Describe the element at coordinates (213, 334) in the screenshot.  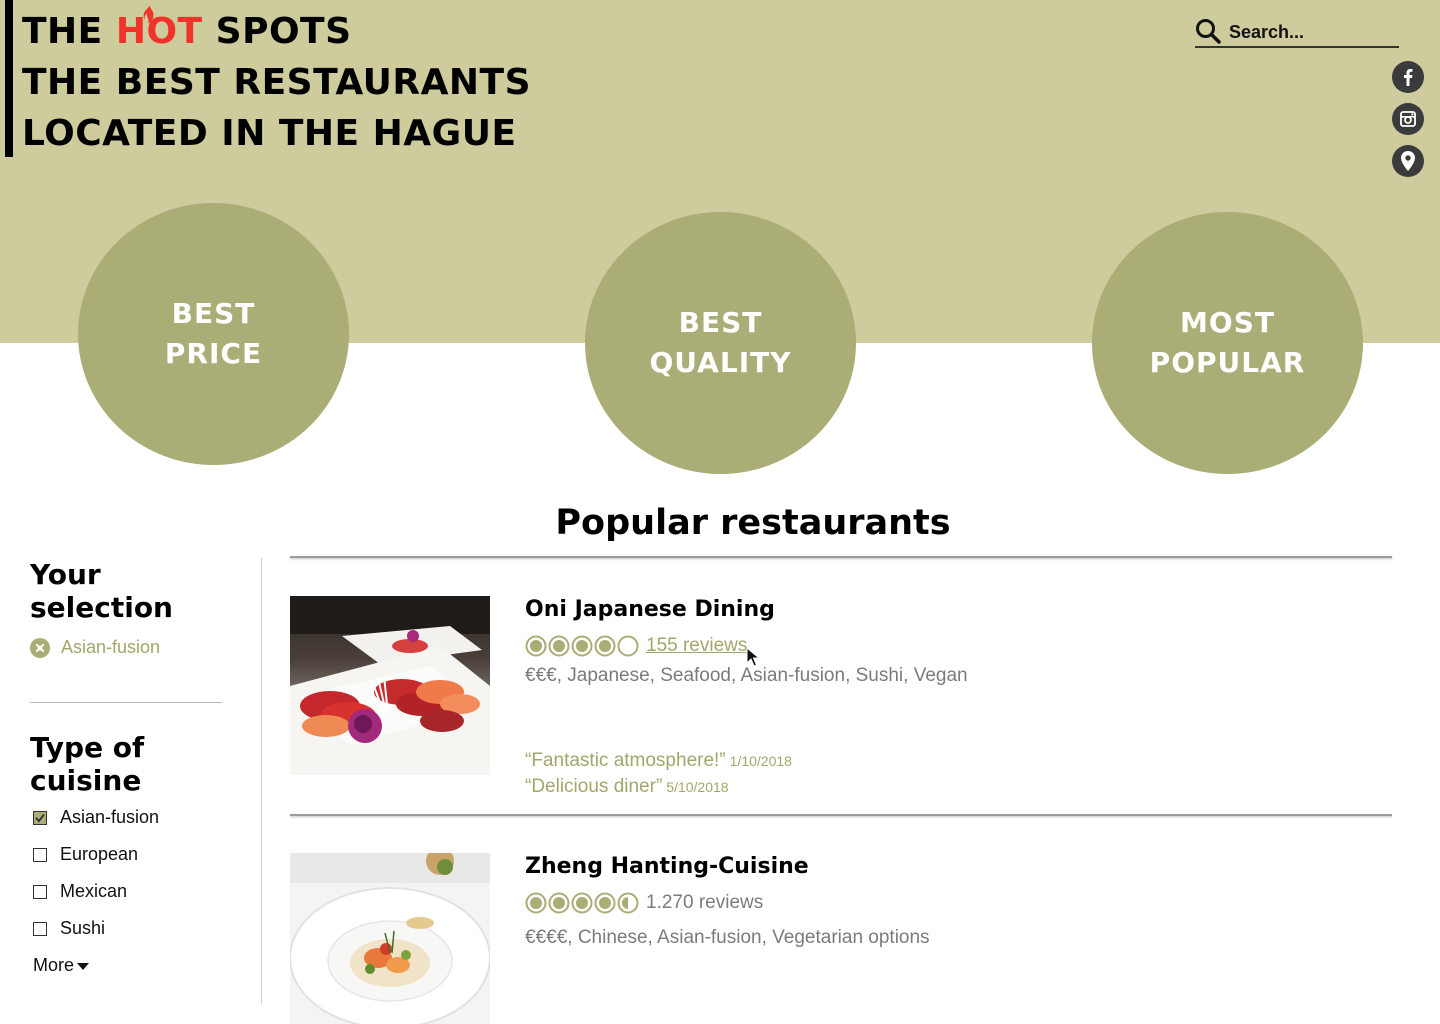
I see `category-best-price: BEST PRICE` at that location.